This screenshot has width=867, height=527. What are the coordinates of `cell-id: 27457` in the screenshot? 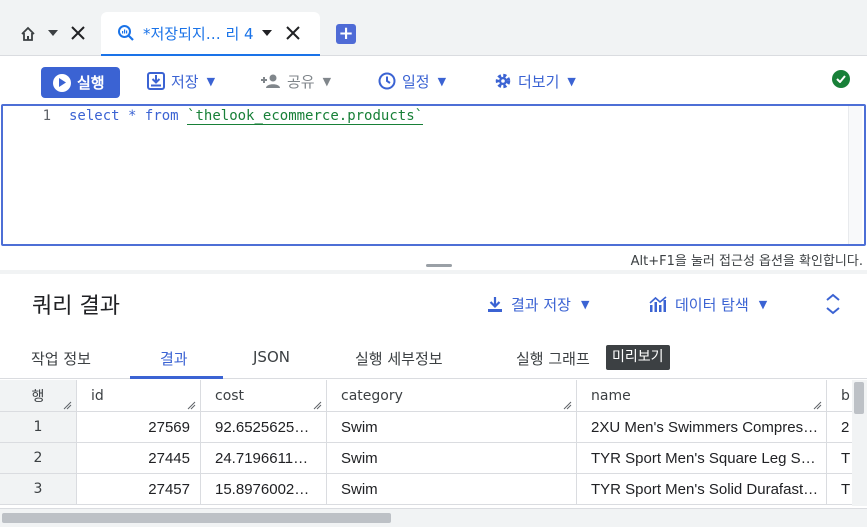 It's located at (139, 489).